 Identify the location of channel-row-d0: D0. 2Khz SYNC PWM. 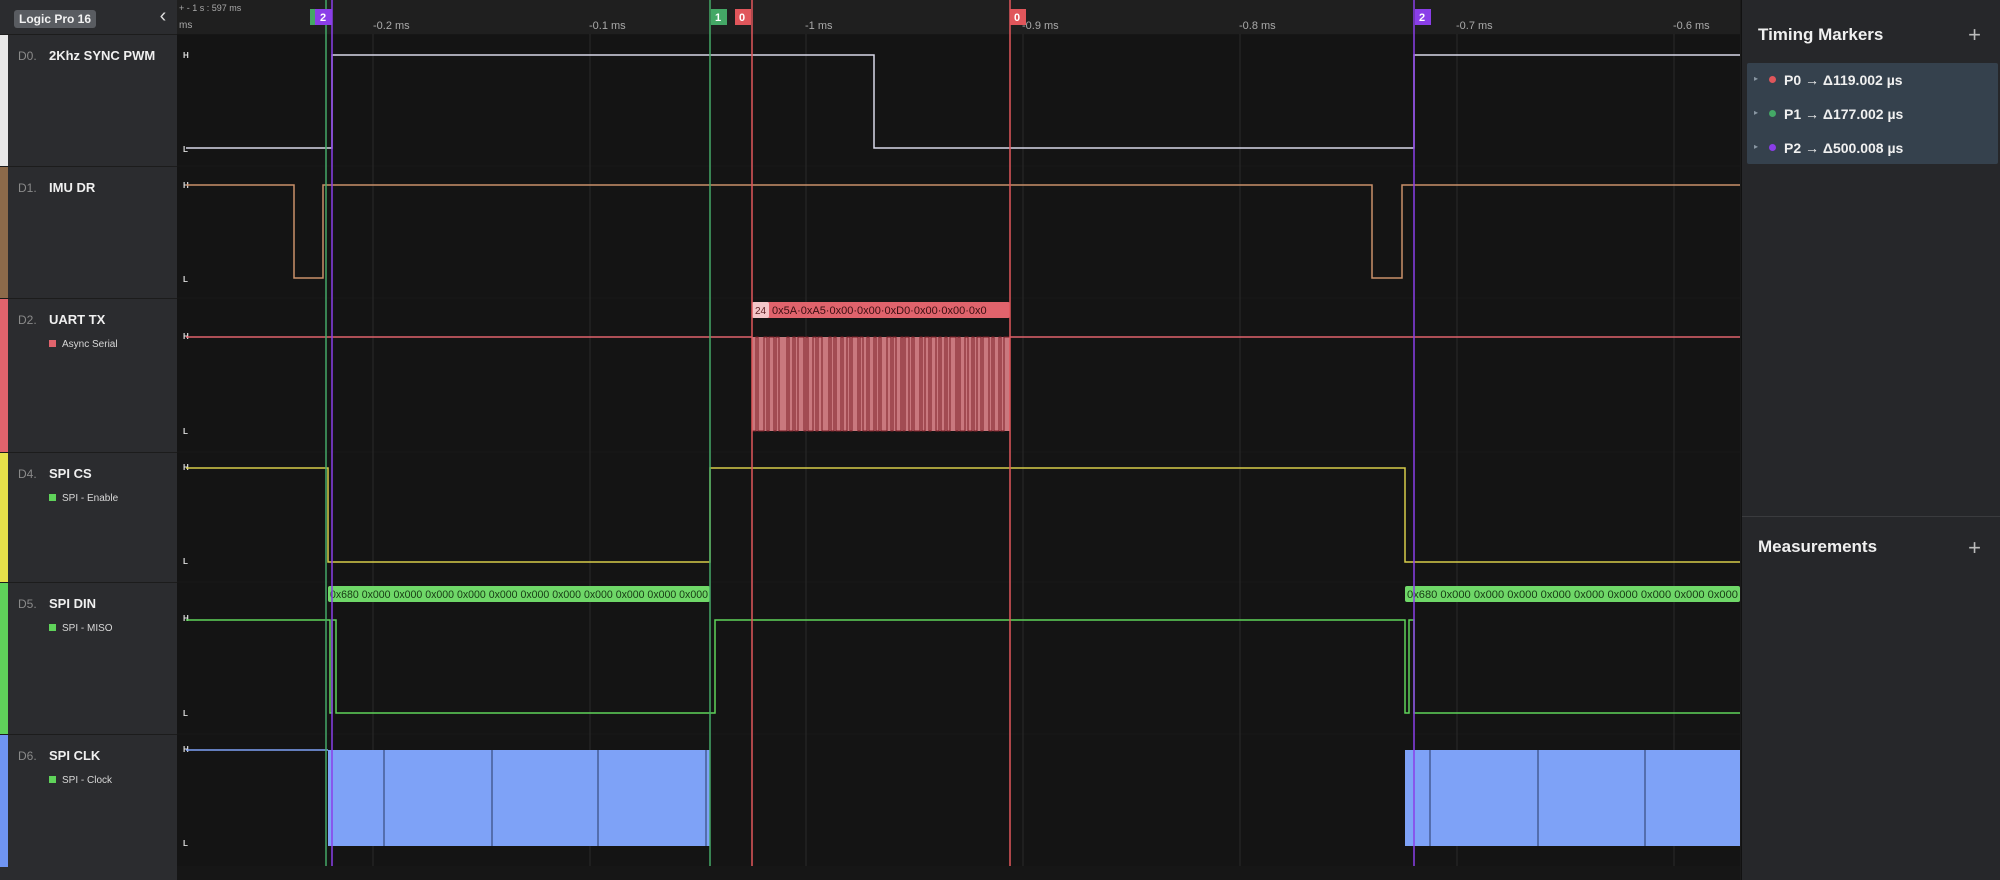
(88, 100).